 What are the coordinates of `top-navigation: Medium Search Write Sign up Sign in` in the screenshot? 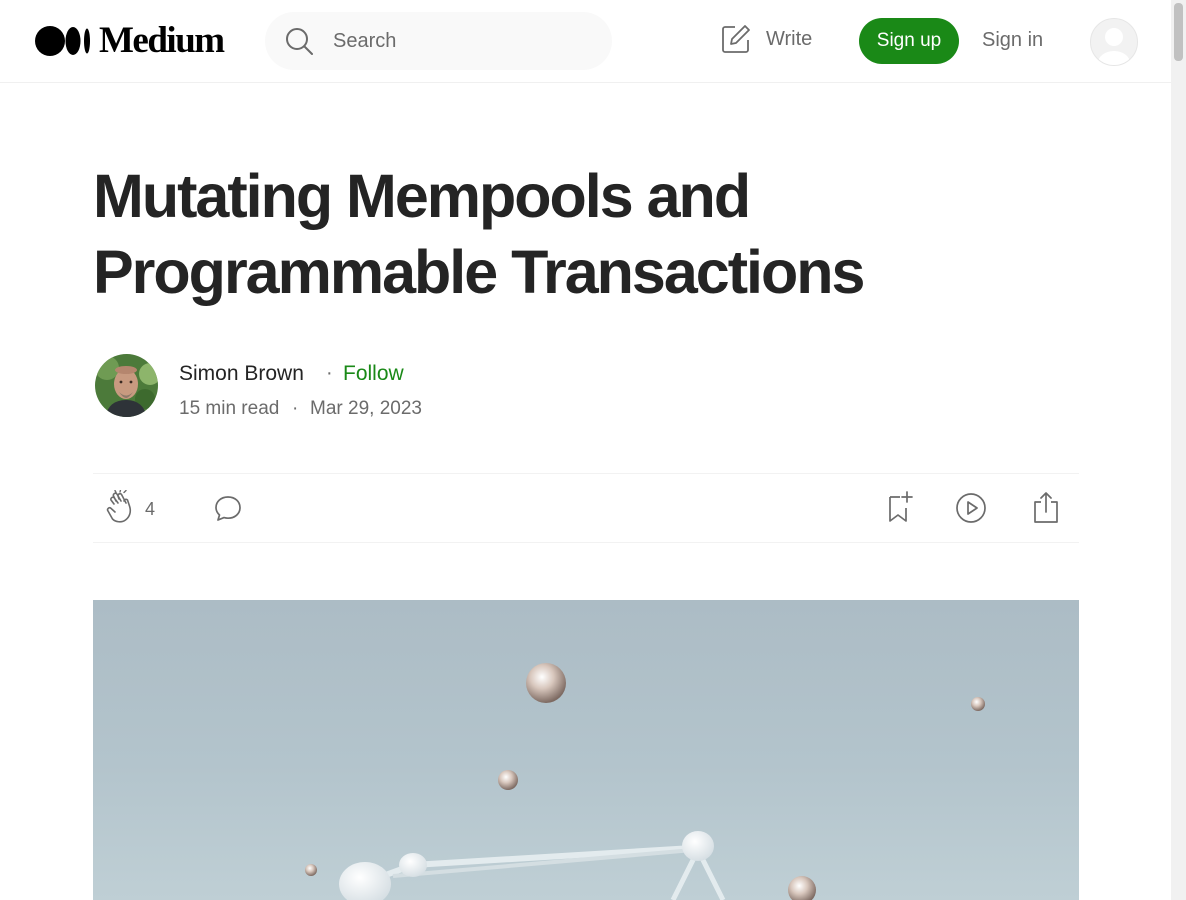 It's located at (585, 41).